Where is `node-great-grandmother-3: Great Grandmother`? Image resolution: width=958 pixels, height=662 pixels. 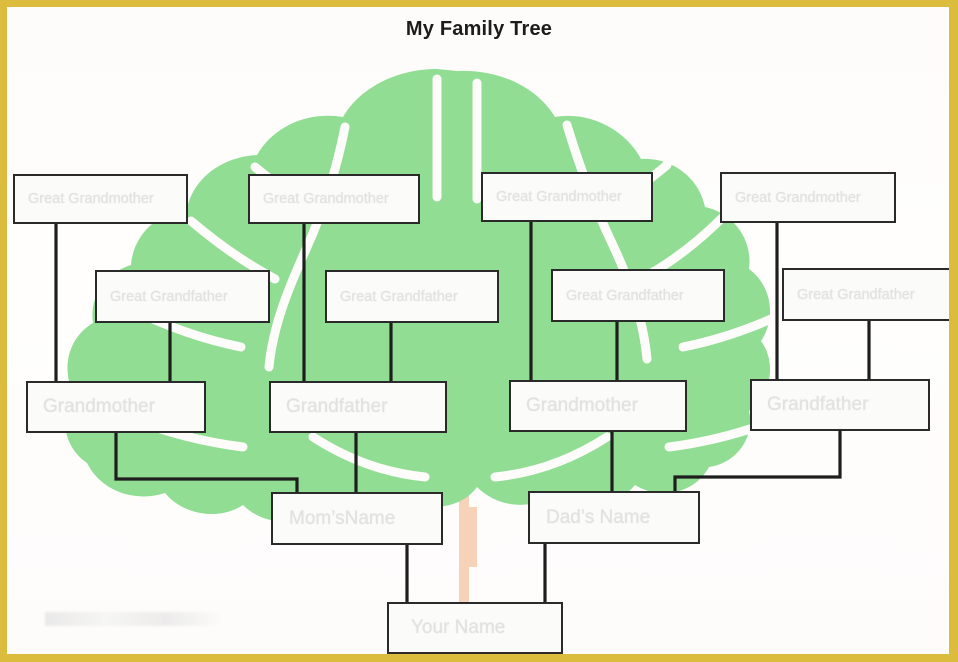
node-great-grandmother-3: Great Grandmother is located at coordinates (567, 197).